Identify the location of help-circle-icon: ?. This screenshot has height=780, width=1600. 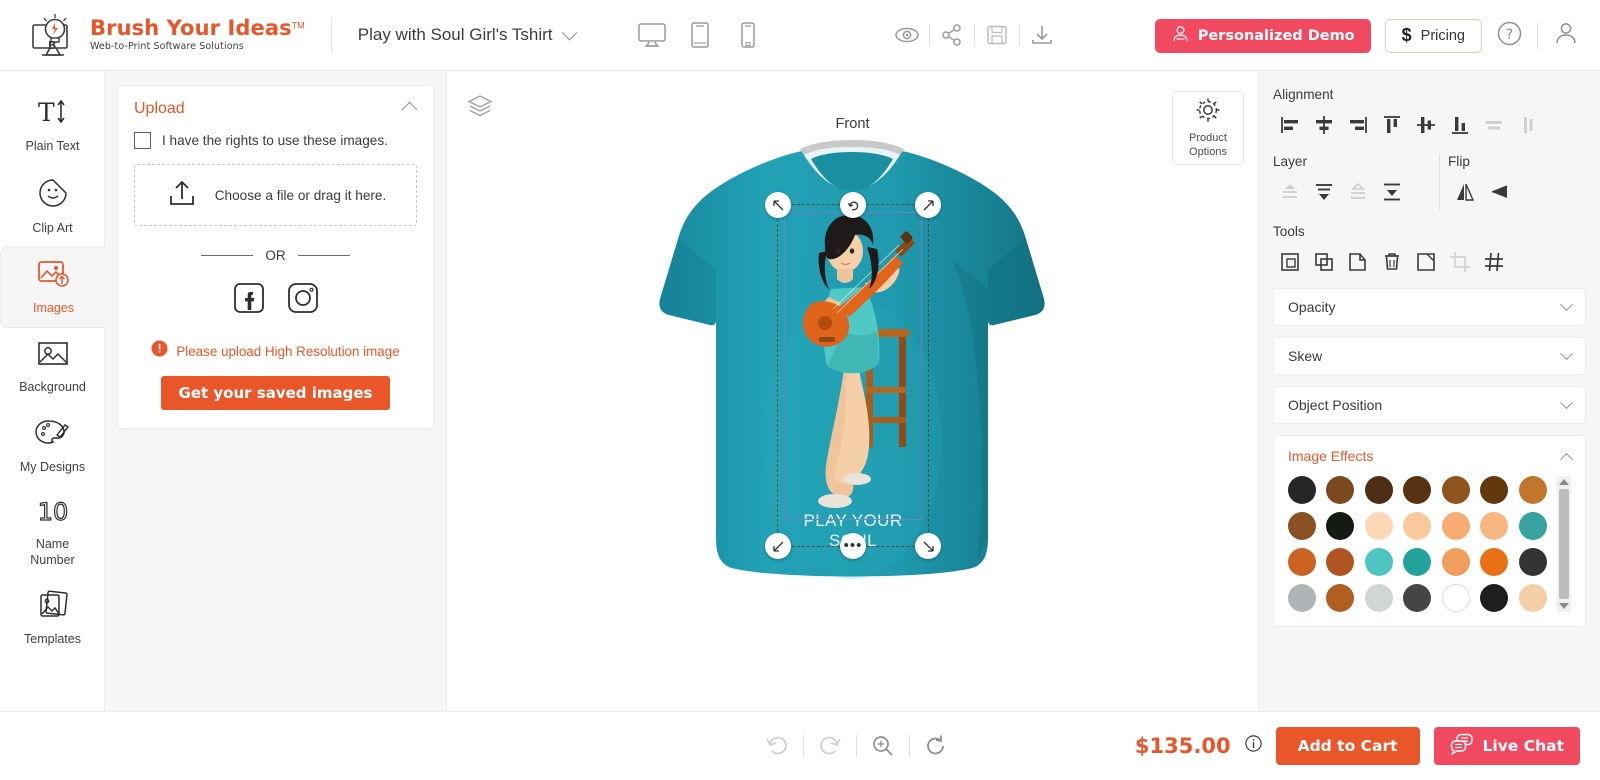
(1509, 36).